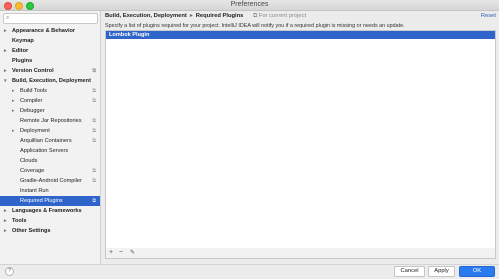  What do you see at coordinates (33, 71) in the screenshot?
I see `sidebar-item-label: Version Control` at bounding box center [33, 71].